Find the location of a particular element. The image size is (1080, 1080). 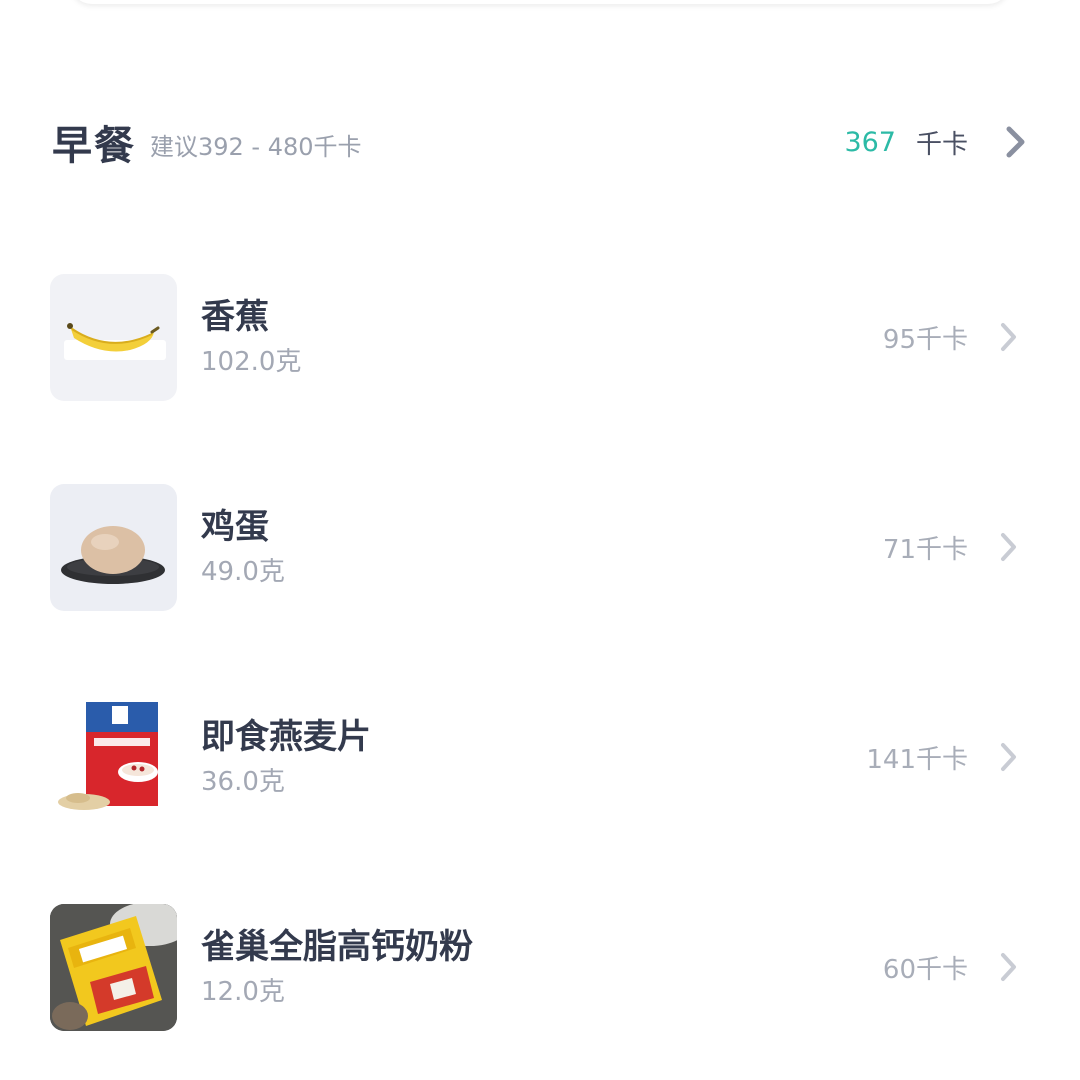

banana-photo is located at coordinates (113, 337).